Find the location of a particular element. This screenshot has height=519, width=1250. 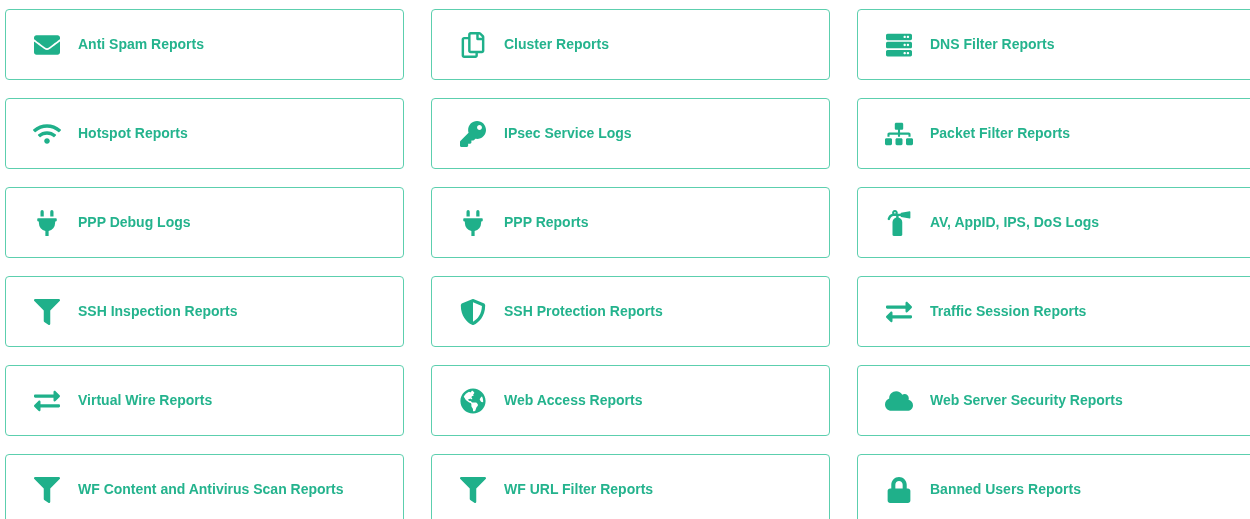

fire-extinguisher-icon is located at coordinates (899, 222).